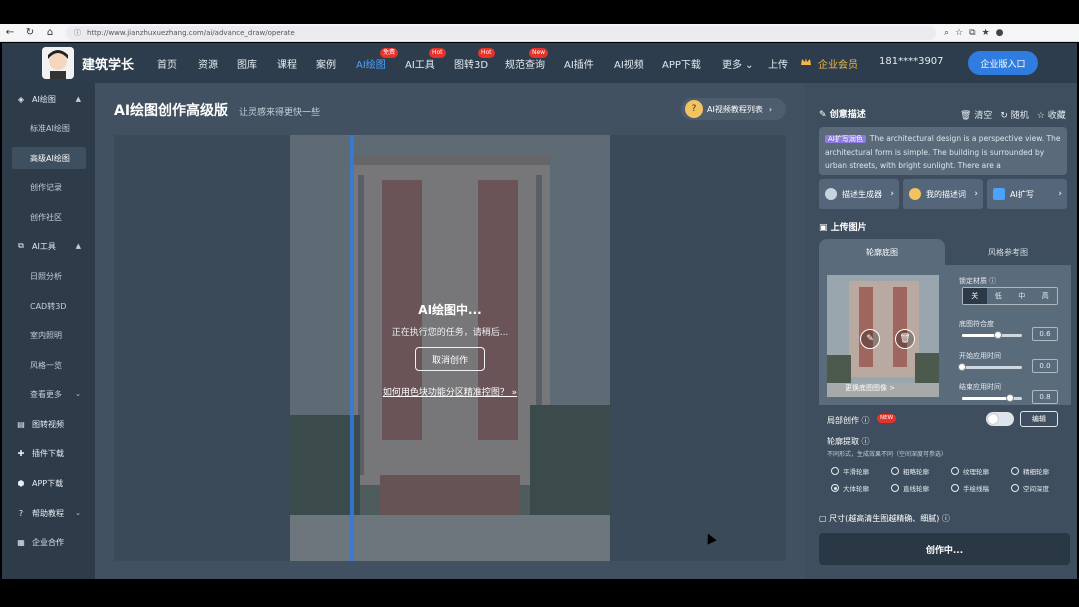  Describe the element at coordinates (450, 391) in the screenshot. I see `color-block-help-link: 如何用色块功能分区精准控图？ »` at that location.